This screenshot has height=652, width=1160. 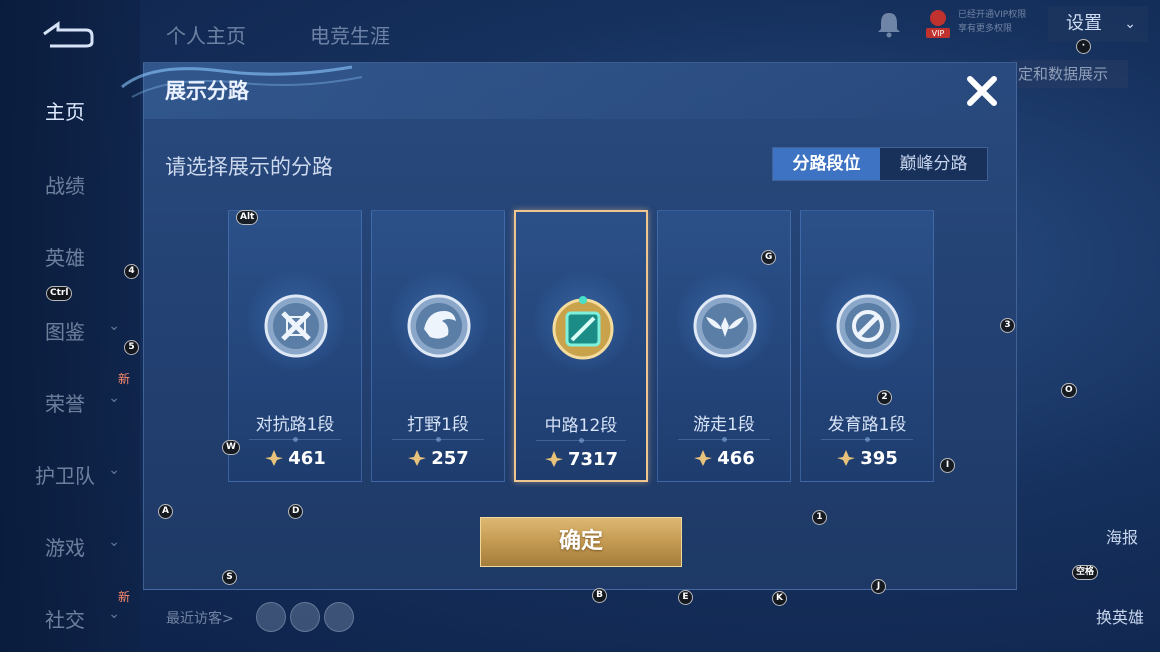 I want to click on marksman-icon, so click(x=868, y=326).